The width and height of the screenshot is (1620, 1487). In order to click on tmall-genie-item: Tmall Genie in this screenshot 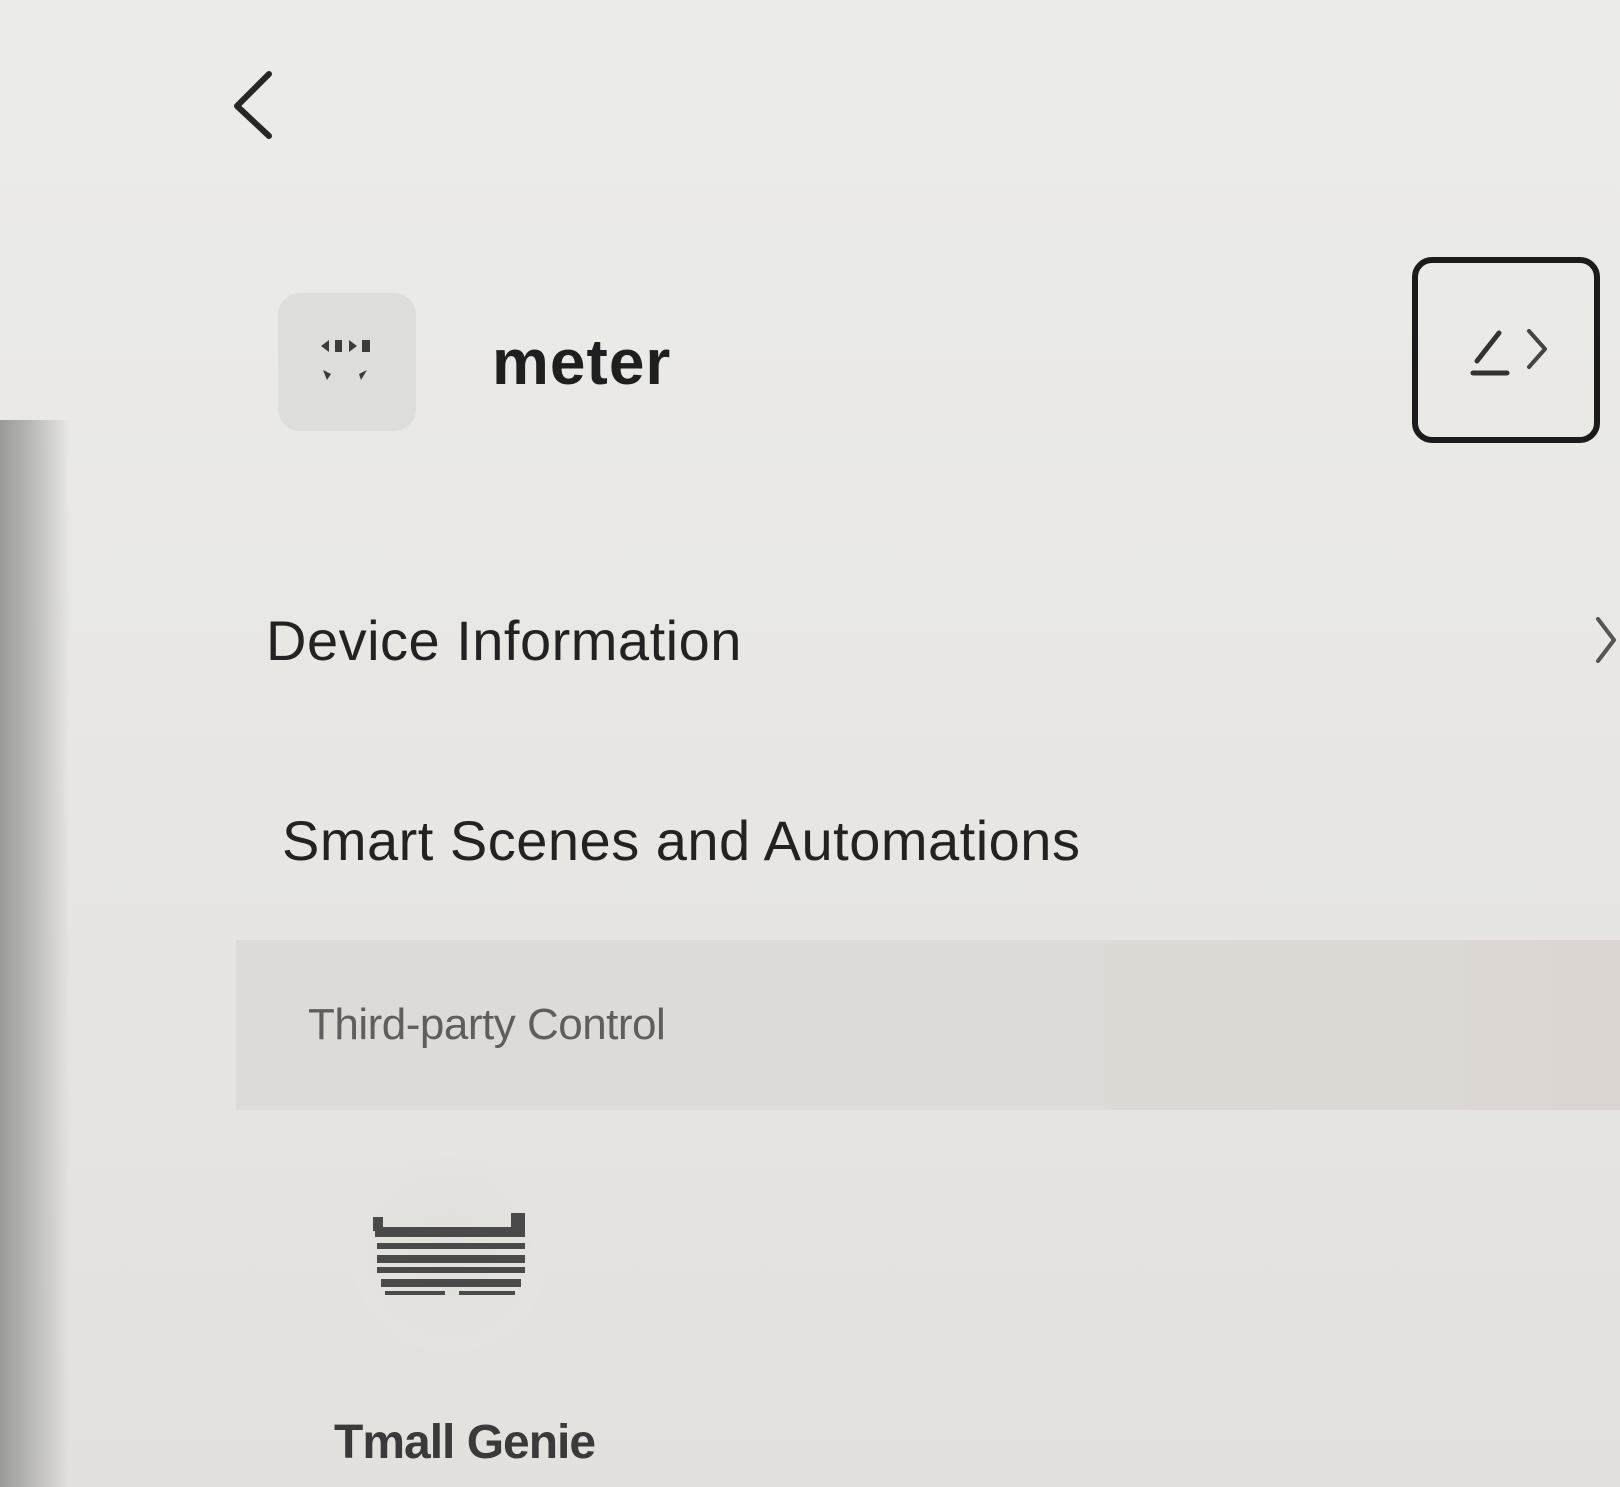, I will do `click(460, 1315)`.